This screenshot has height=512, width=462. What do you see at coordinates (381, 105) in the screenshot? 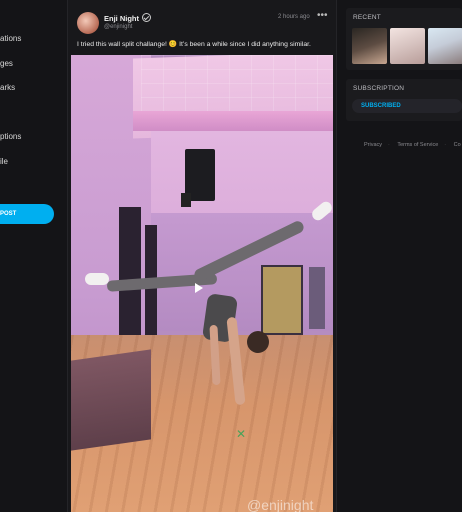
I see `subscribed-label: SUBSCRIBED` at bounding box center [381, 105].